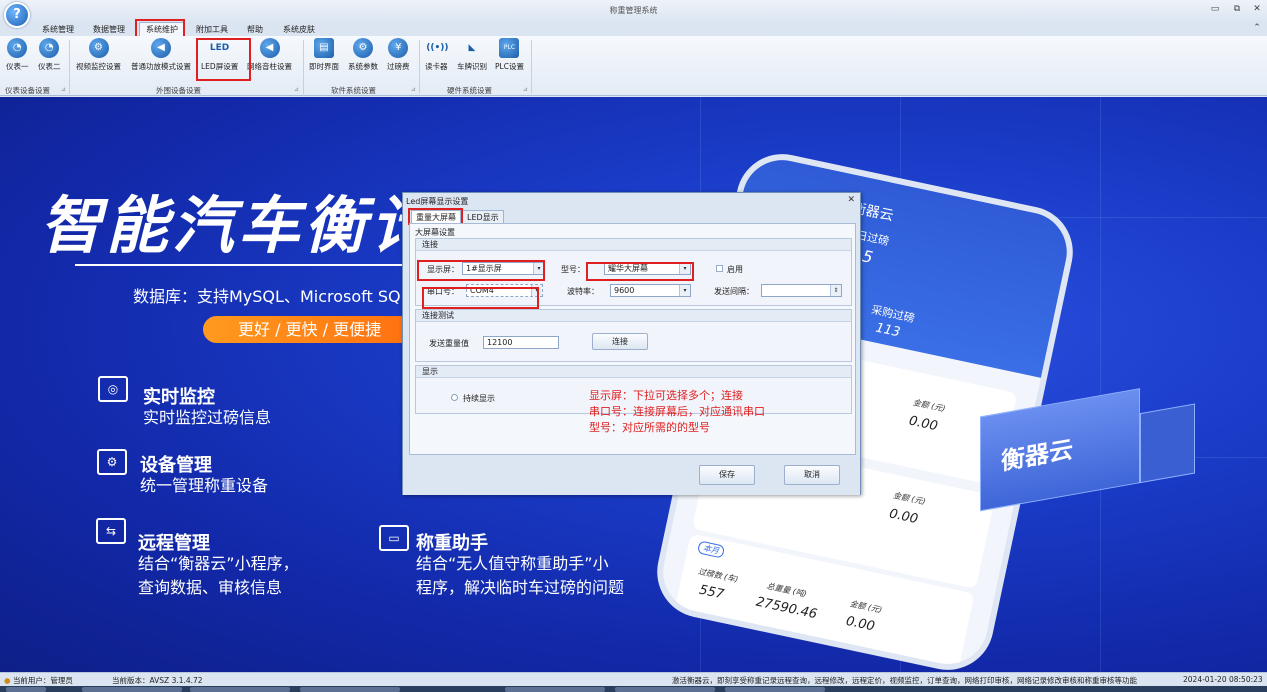 Image resolution: width=1267 pixels, height=692 pixels. I want to click on ribbon-amp-button: ◀ 普通功放模式设置, so click(161, 55).